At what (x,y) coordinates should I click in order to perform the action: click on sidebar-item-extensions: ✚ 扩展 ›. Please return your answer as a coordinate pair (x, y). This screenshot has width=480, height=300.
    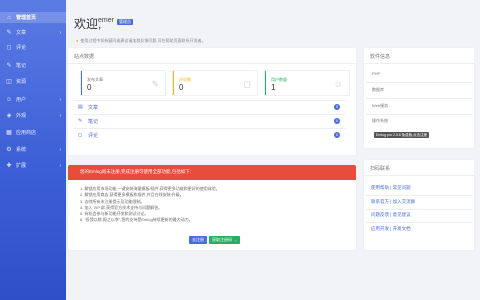
    Looking at the image, I should click on (33, 165).